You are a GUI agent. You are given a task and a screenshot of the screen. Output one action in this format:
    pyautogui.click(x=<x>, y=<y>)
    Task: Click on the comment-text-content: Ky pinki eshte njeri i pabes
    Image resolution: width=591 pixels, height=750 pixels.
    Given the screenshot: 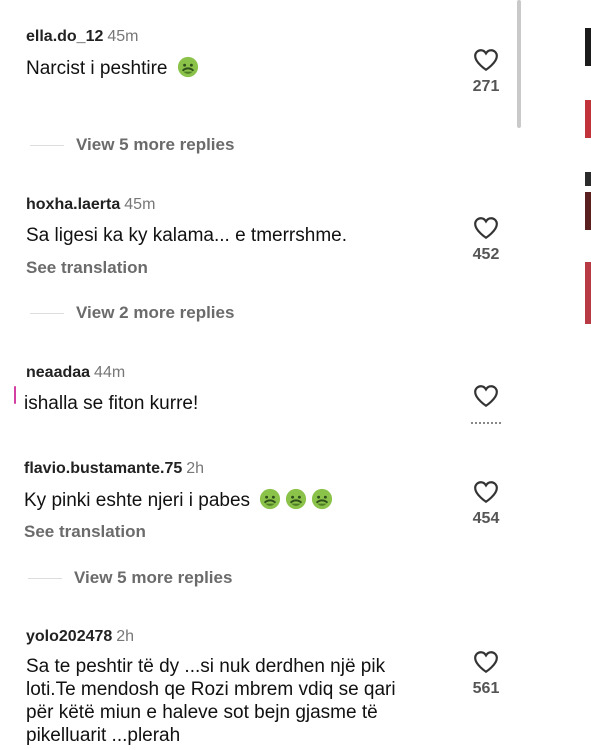 What is the action you would take?
    pyautogui.click(x=137, y=500)
    